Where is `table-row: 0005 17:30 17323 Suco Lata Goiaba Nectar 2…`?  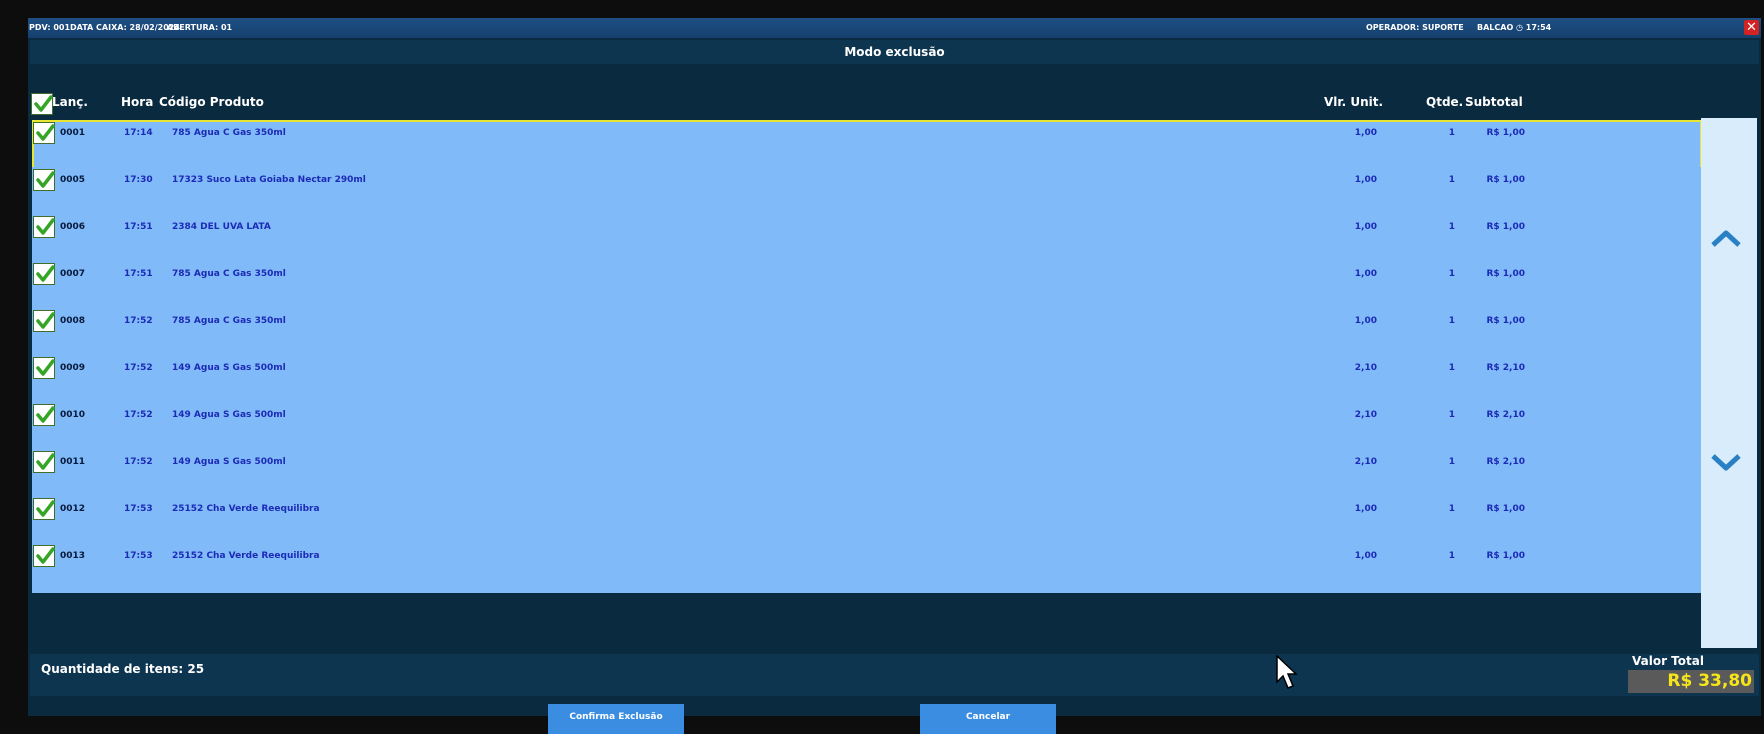
table-row: 0005 17:30 17323 Suco Lata Goiaba Nectar 2… is located at coordinates (867, 192).